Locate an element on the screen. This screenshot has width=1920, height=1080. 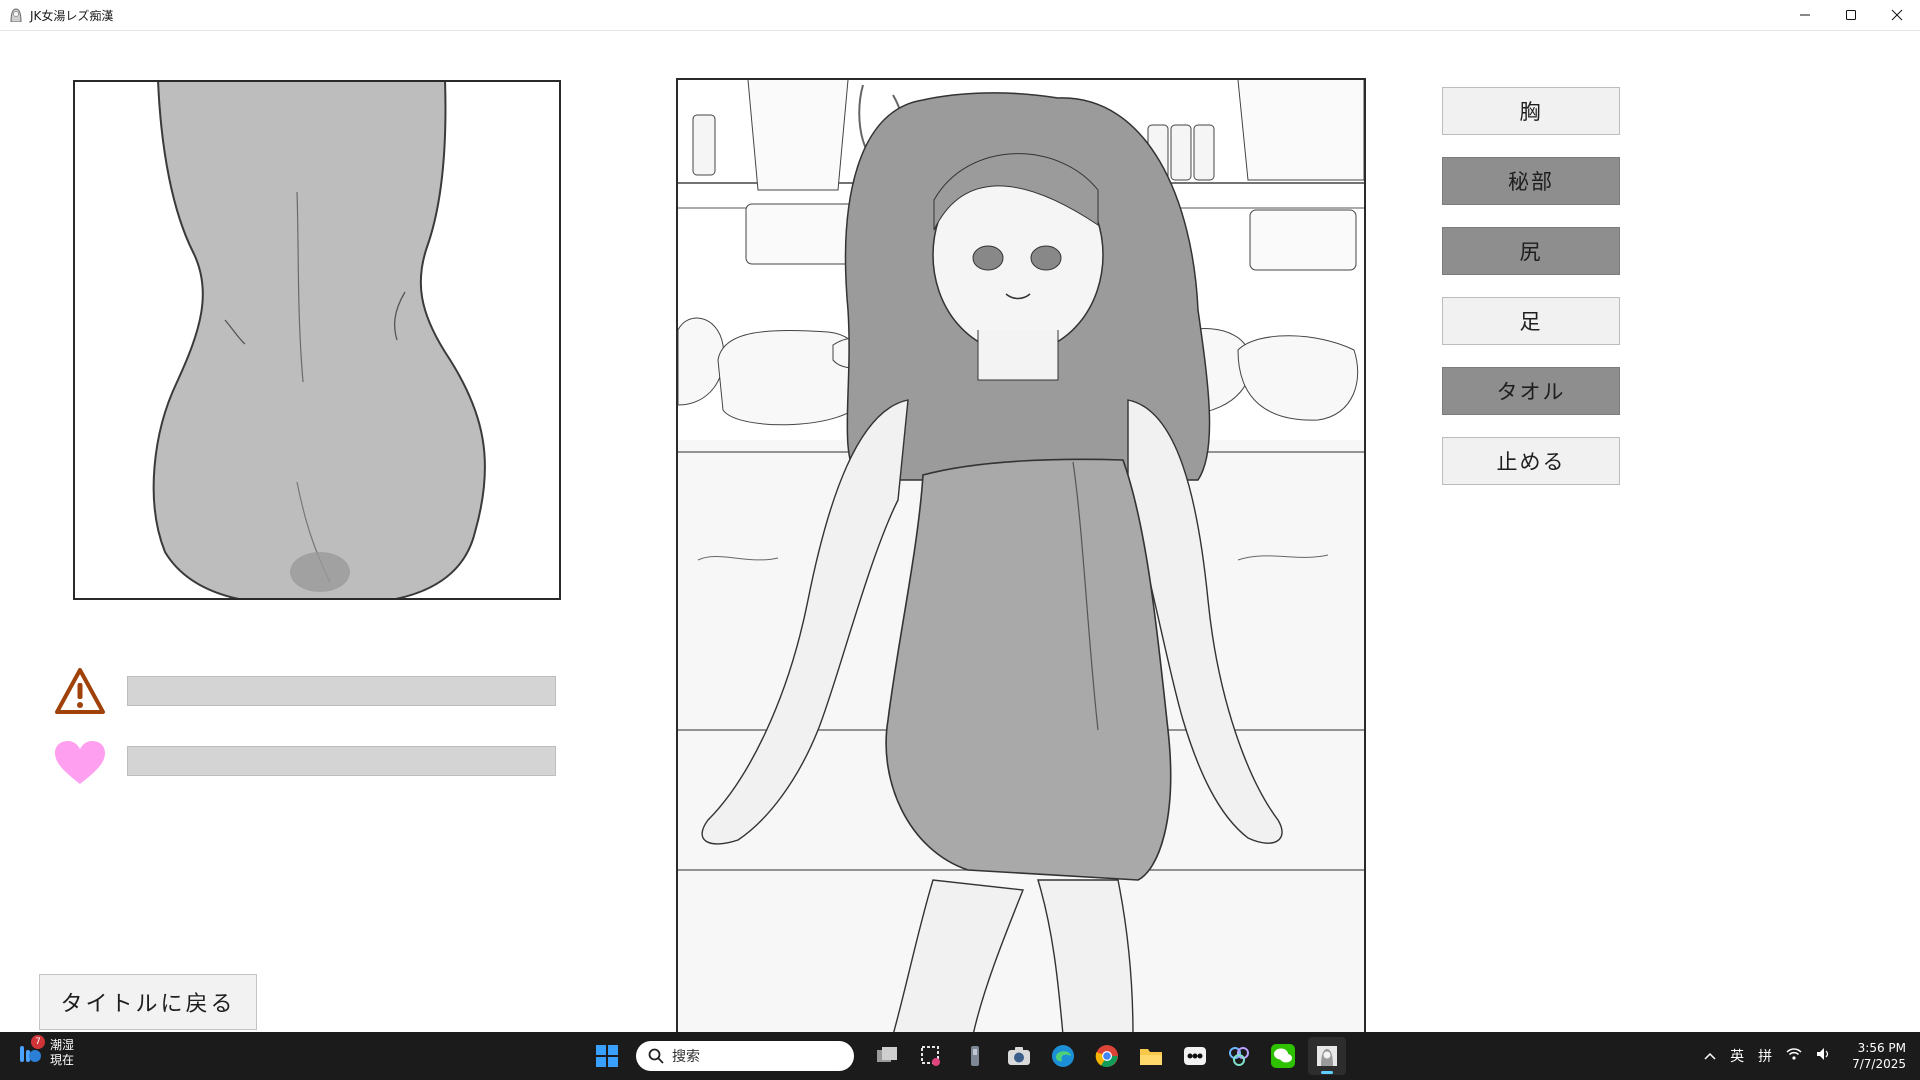
minimize-button is located at coordinates (1805, 15).